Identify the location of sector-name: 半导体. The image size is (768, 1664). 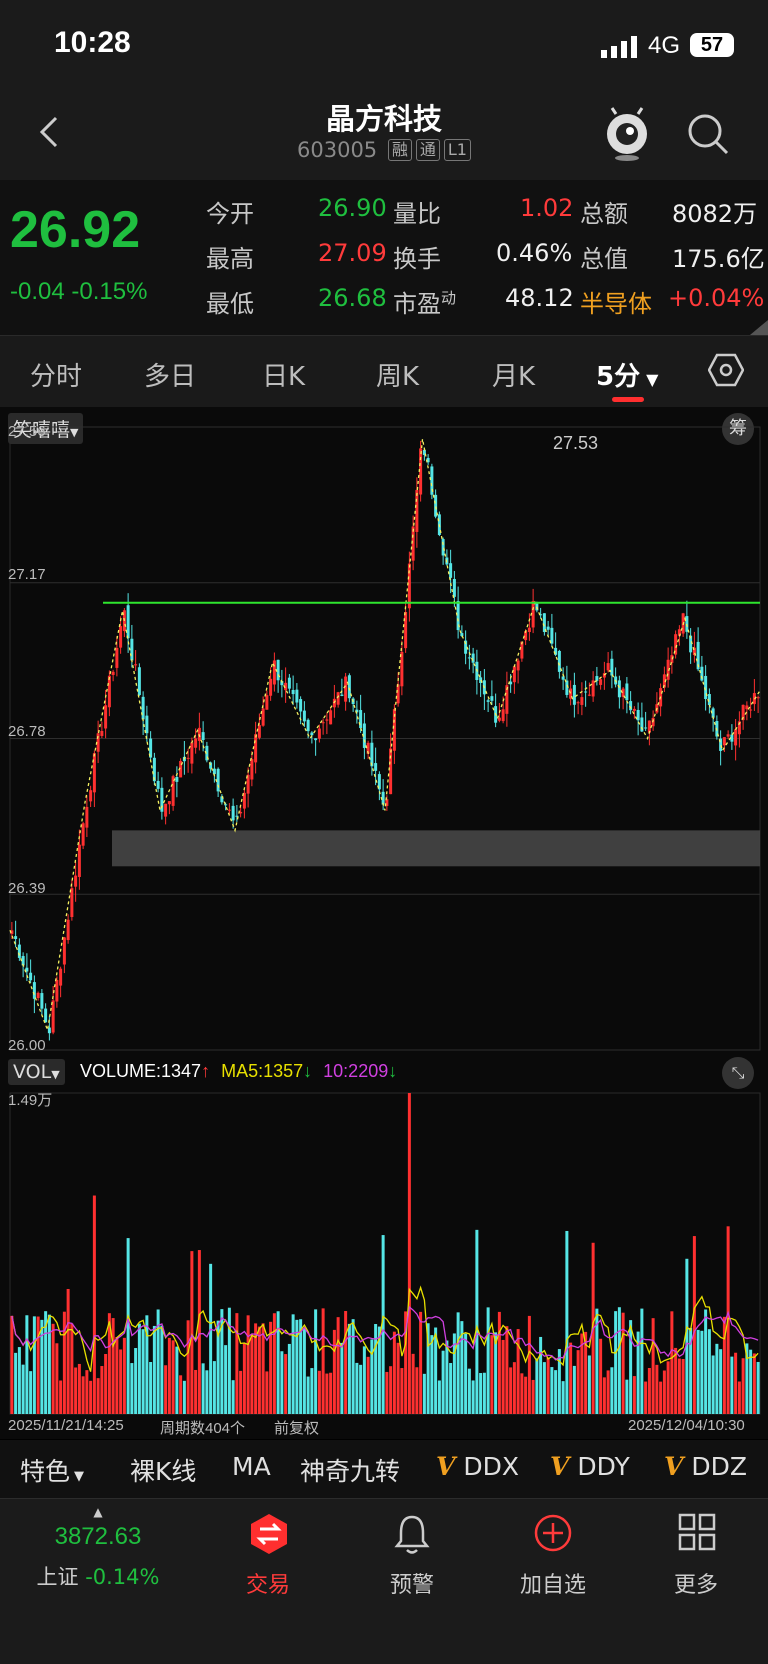
(616, 301).